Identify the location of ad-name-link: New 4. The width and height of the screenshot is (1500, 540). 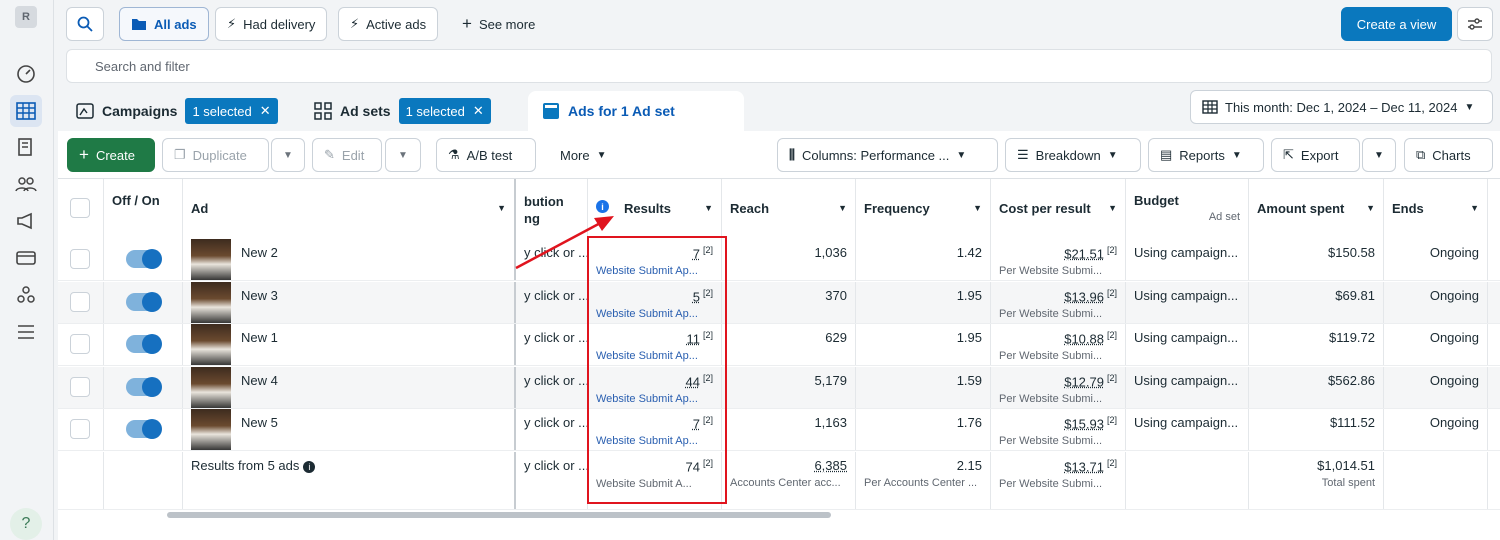
(259, 380).